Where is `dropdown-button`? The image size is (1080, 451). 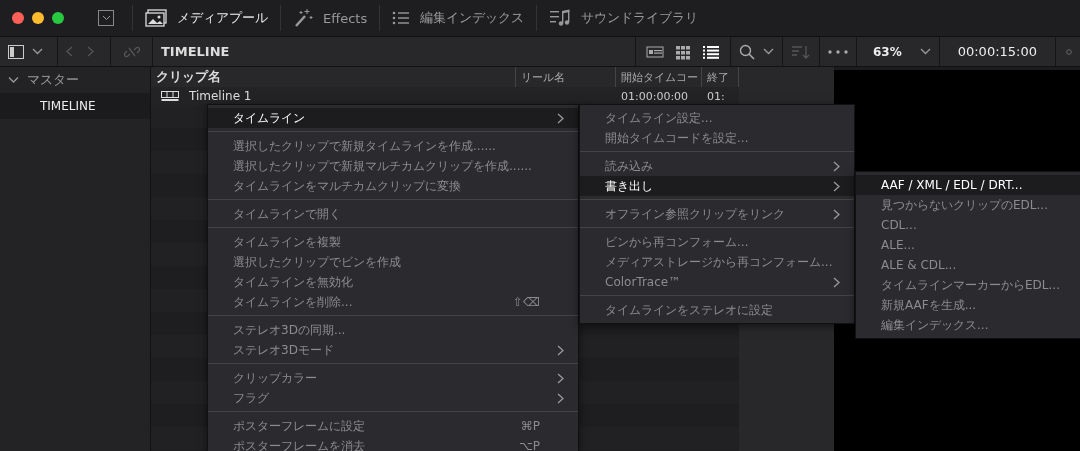 dropdown-button is located at coordinates (106, 18).